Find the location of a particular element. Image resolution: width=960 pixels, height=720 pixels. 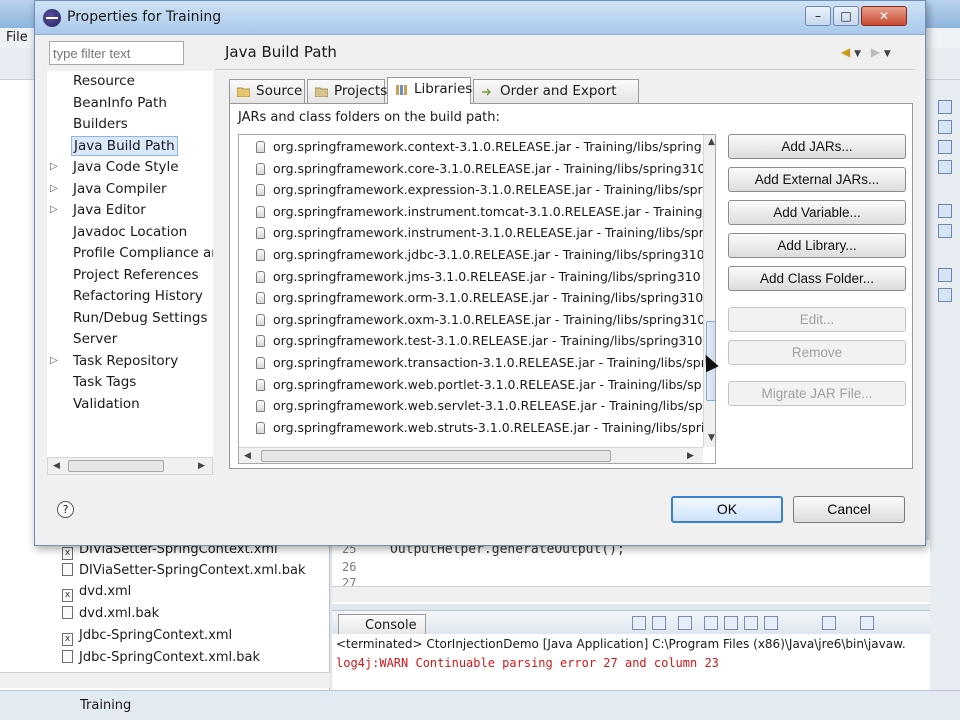

tab-projects: Projects is located at coordinates (347, 91).